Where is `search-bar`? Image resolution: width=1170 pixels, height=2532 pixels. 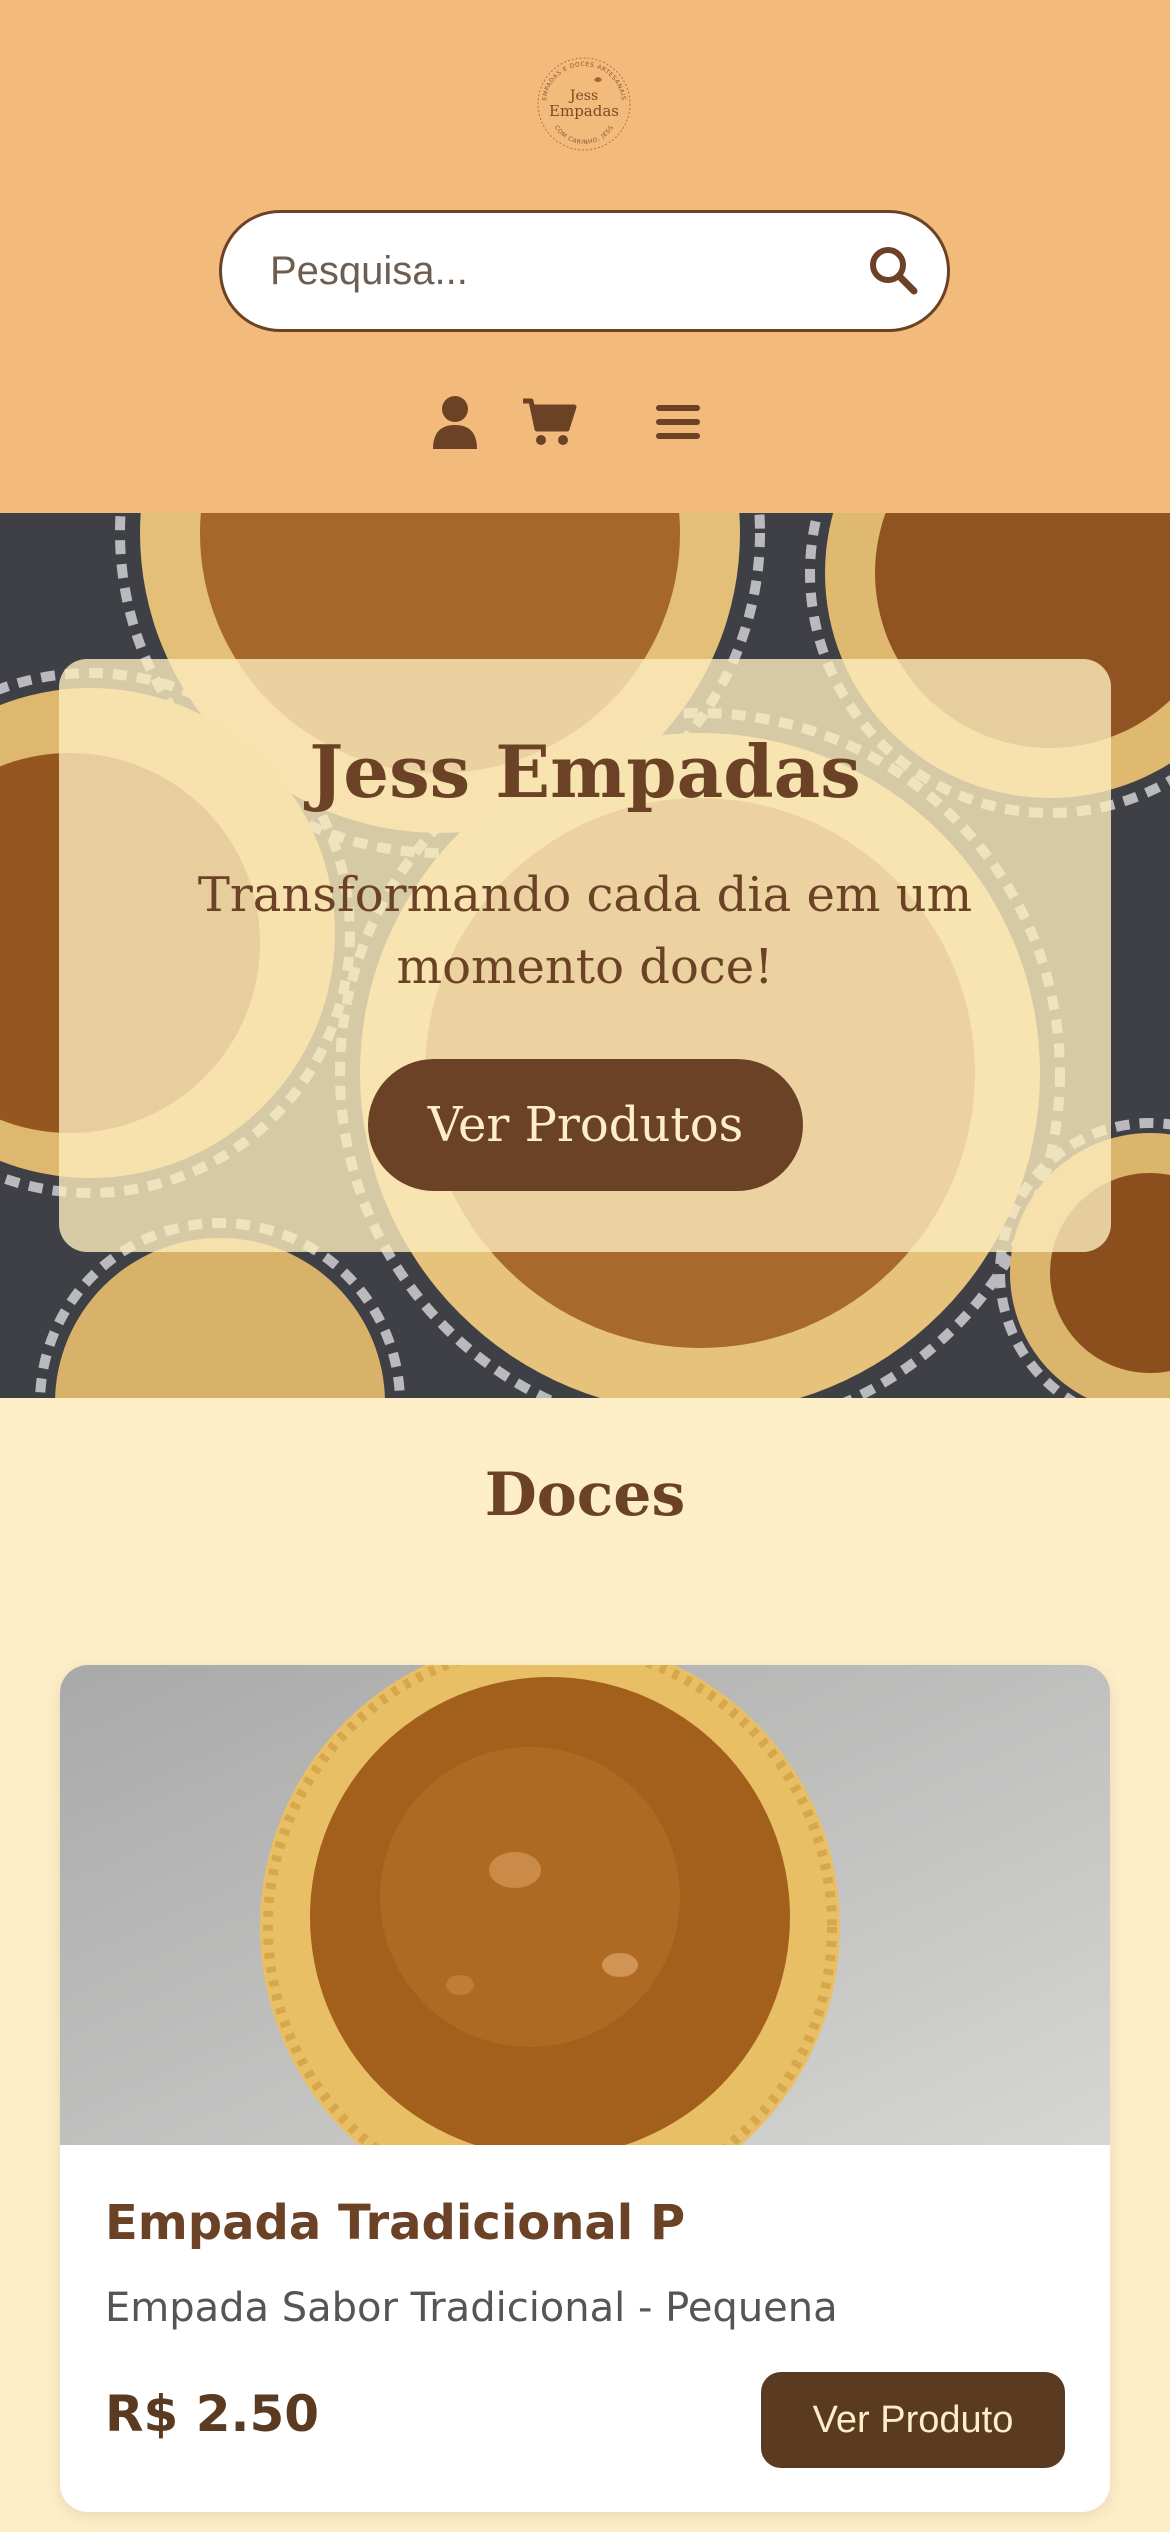
search-bar is located at coordinates (584, 271).